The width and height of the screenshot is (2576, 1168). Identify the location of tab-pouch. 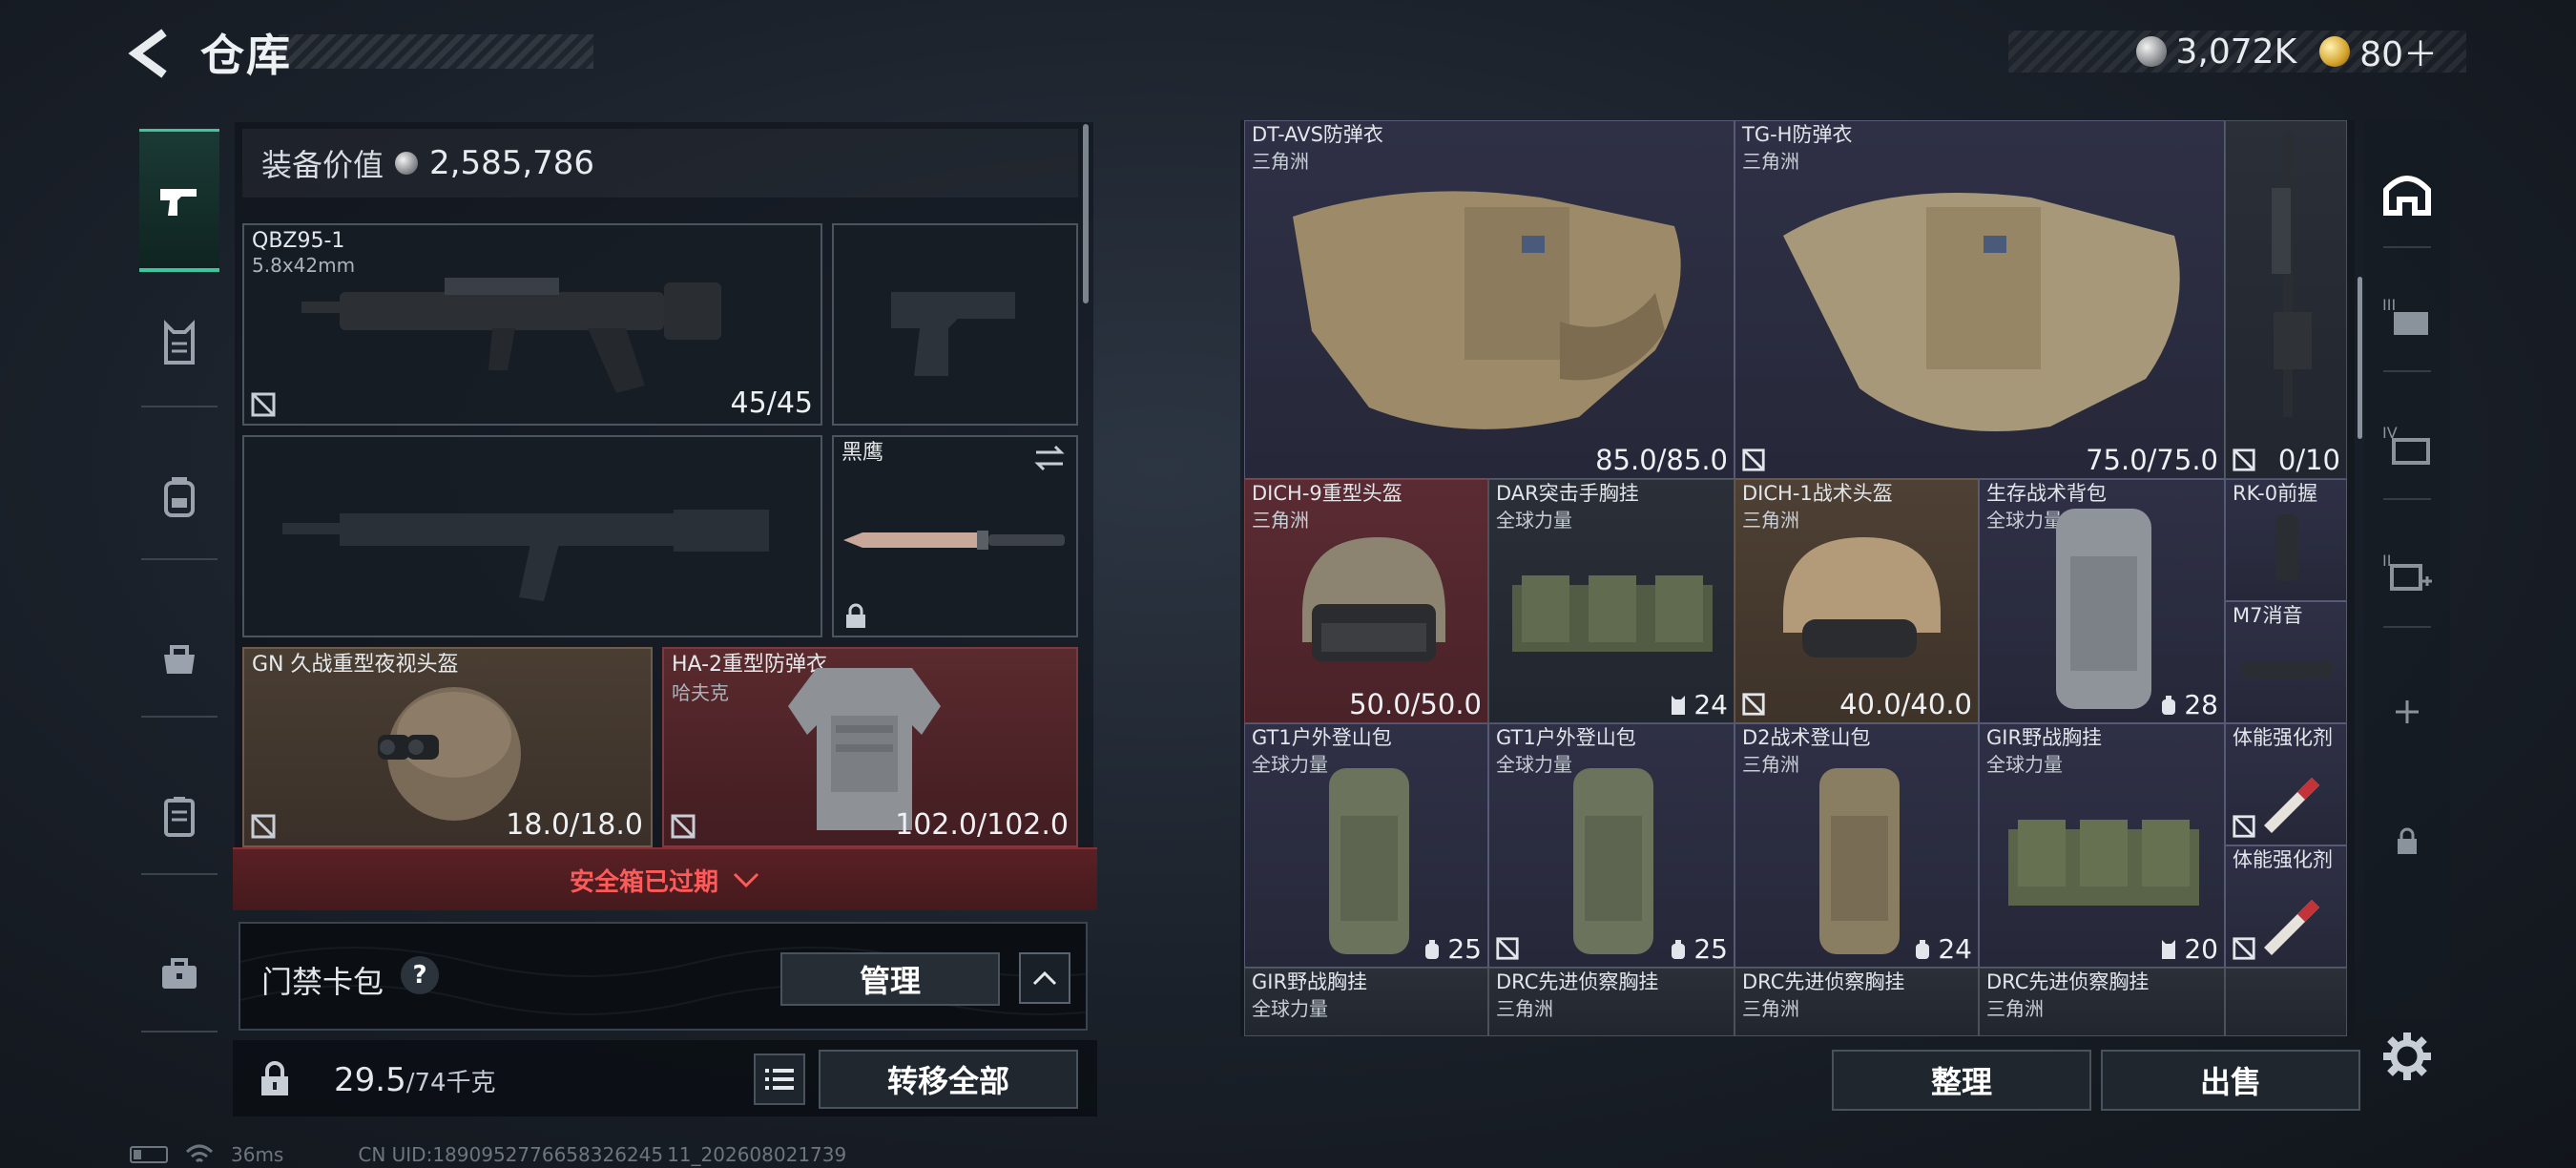
(179, 658).